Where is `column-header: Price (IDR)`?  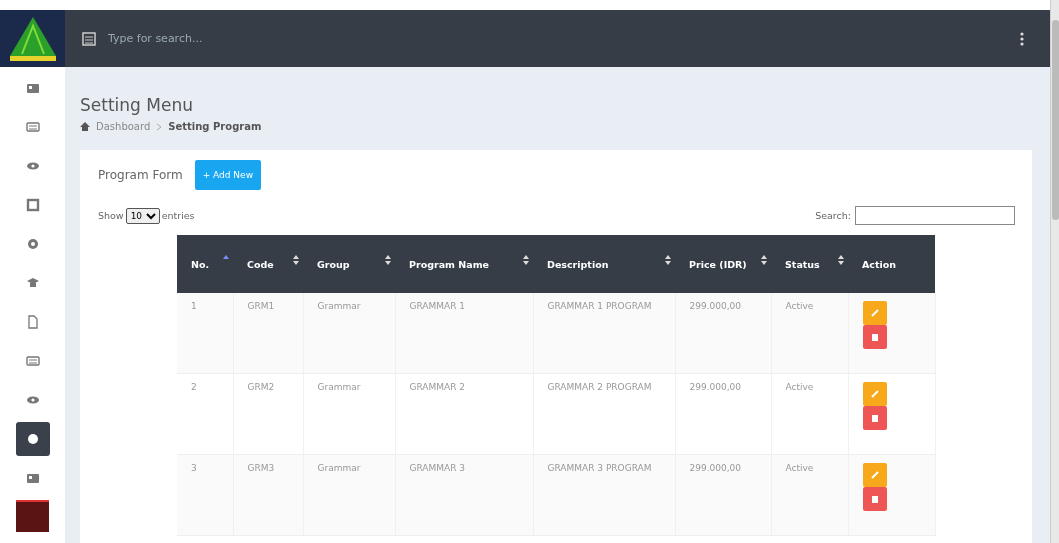
column-header: Price (IDR) is located at coordinates (723, 264).